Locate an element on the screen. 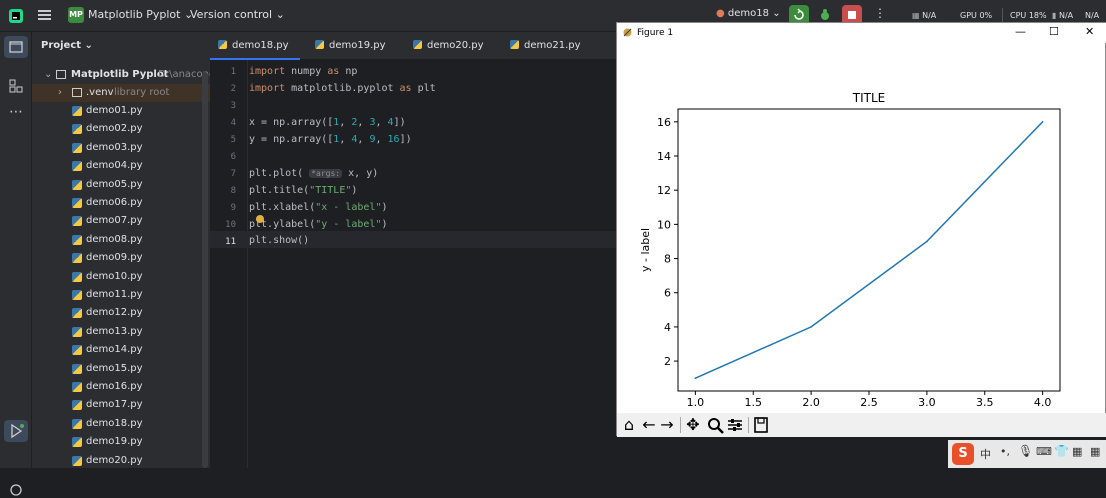 This screenshot has height=498, width=1106. tree-root: ⌄ Matplotlib Pyplot D:\anacond is located at coordinates (123, 75).